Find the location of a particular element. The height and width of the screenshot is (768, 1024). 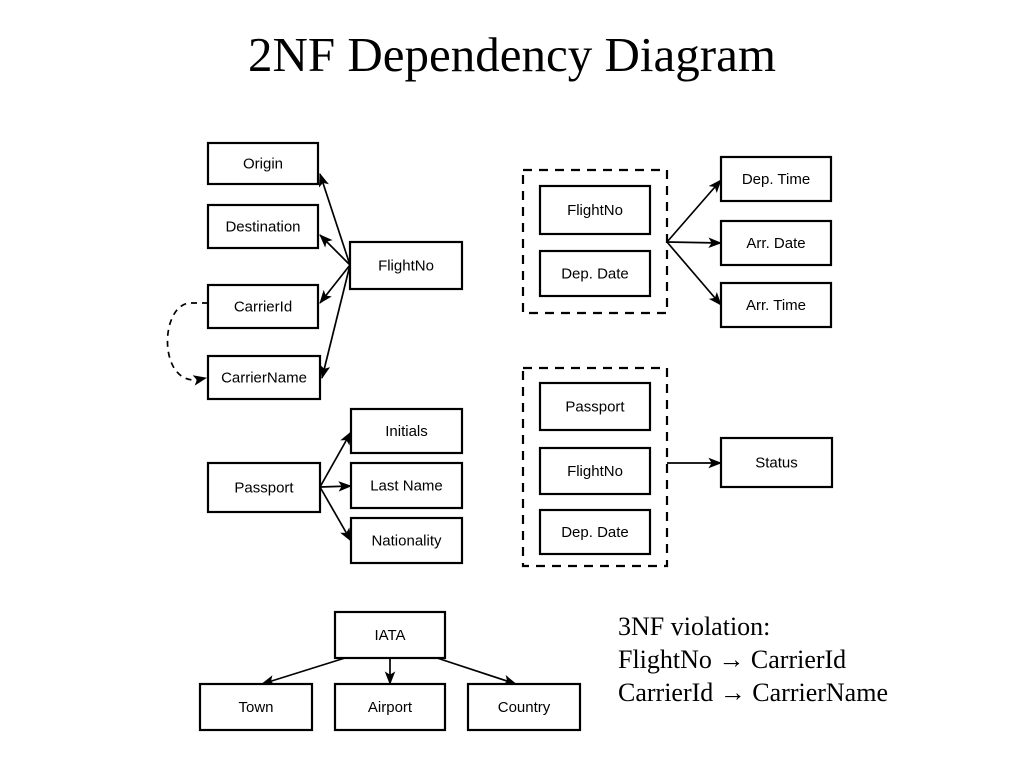

violation-line-1: FlightNo → CarrierId is located at coordinates (732, 659).